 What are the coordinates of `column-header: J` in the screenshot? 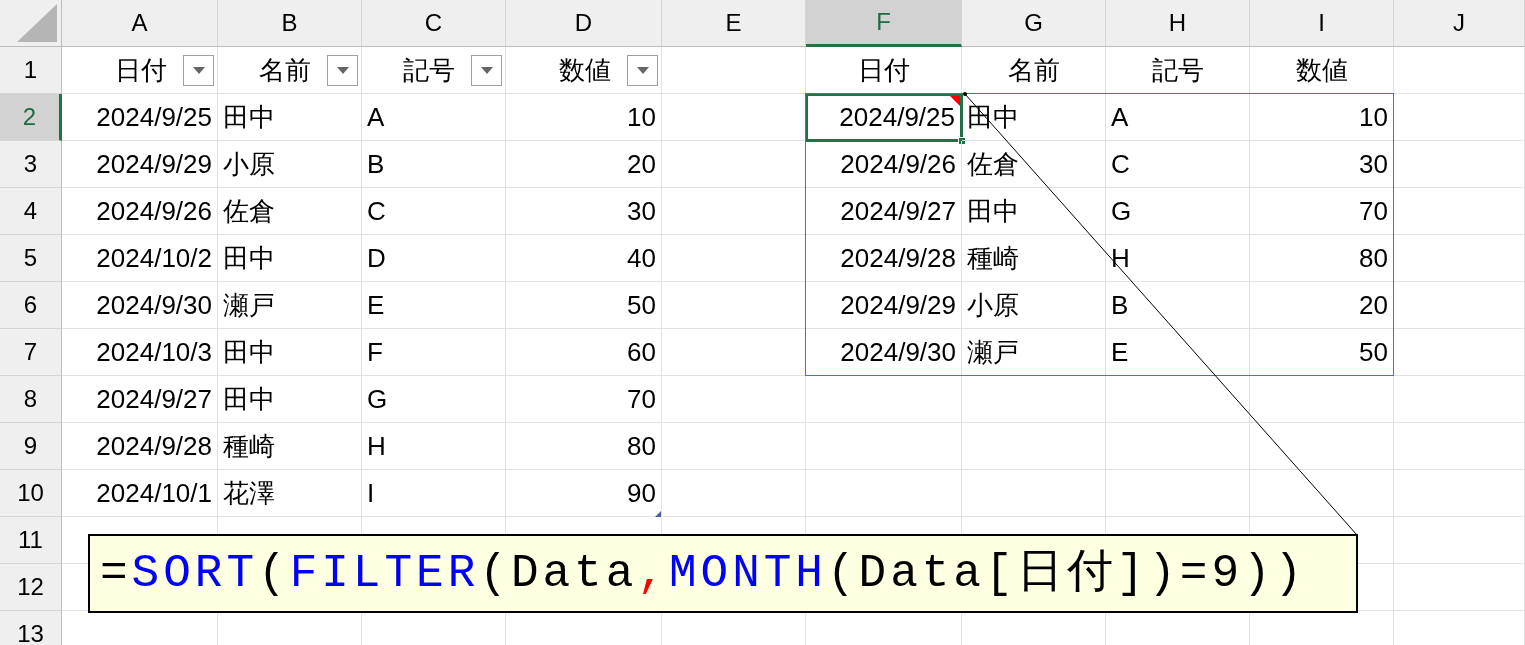 It's located at (1459, 23).